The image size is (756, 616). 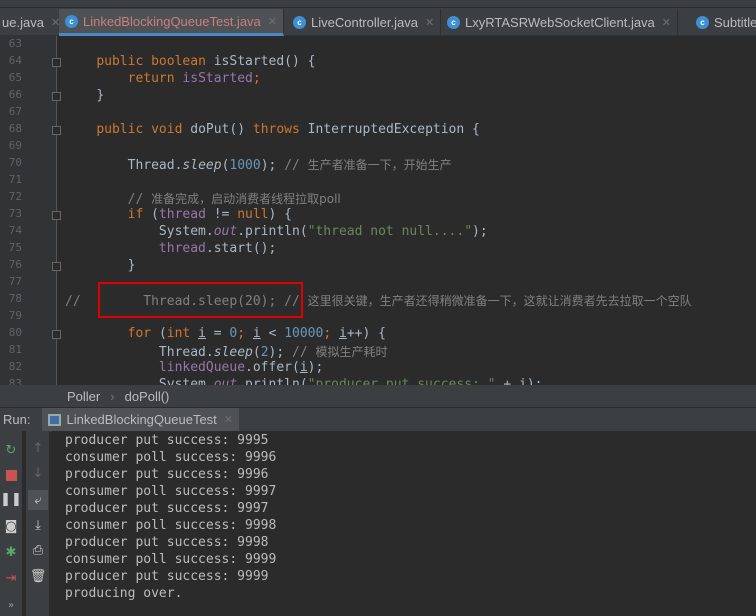 What do you see at coordinates (256, 352) in the screenshot?
I see `code-token: (` at bounding box center [256, 352].